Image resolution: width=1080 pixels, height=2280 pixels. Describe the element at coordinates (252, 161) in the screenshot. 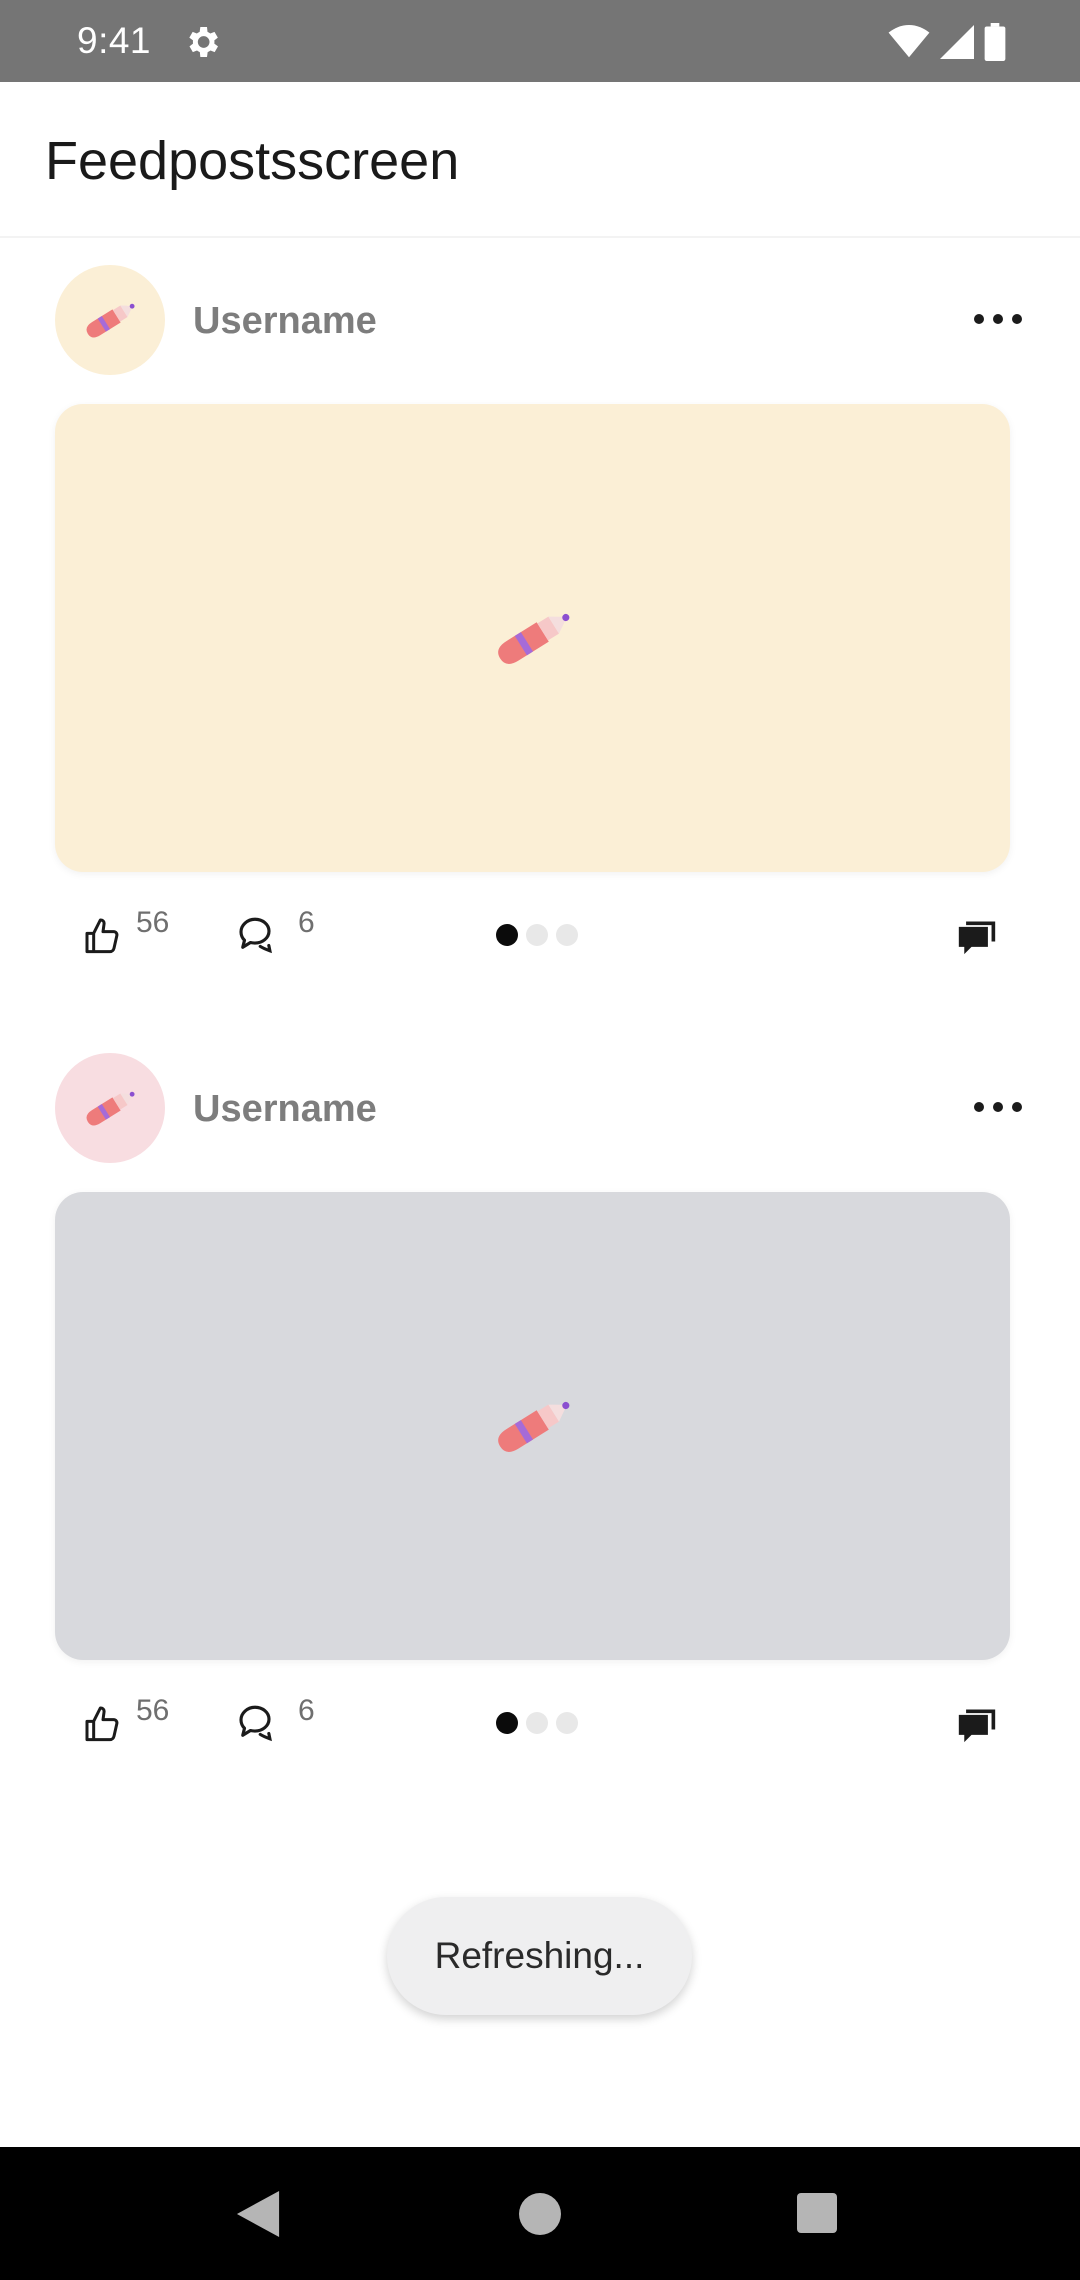

I see `page-title: Feedpostsscreen` at that location.